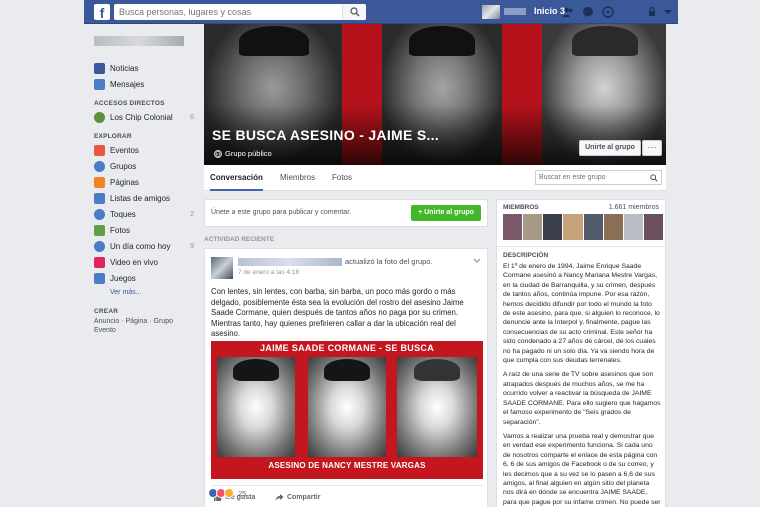 The height and width of the screenshot is (507, 760). Describe the element at coordinates (99, 166) in the screenshot. I see `groups-icon` at that location.